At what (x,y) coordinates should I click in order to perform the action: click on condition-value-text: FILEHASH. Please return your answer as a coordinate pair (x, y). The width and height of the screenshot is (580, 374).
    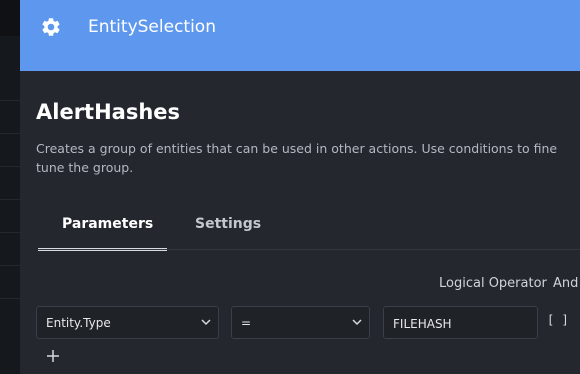
    Looking at the image, I should click on (422, 324).